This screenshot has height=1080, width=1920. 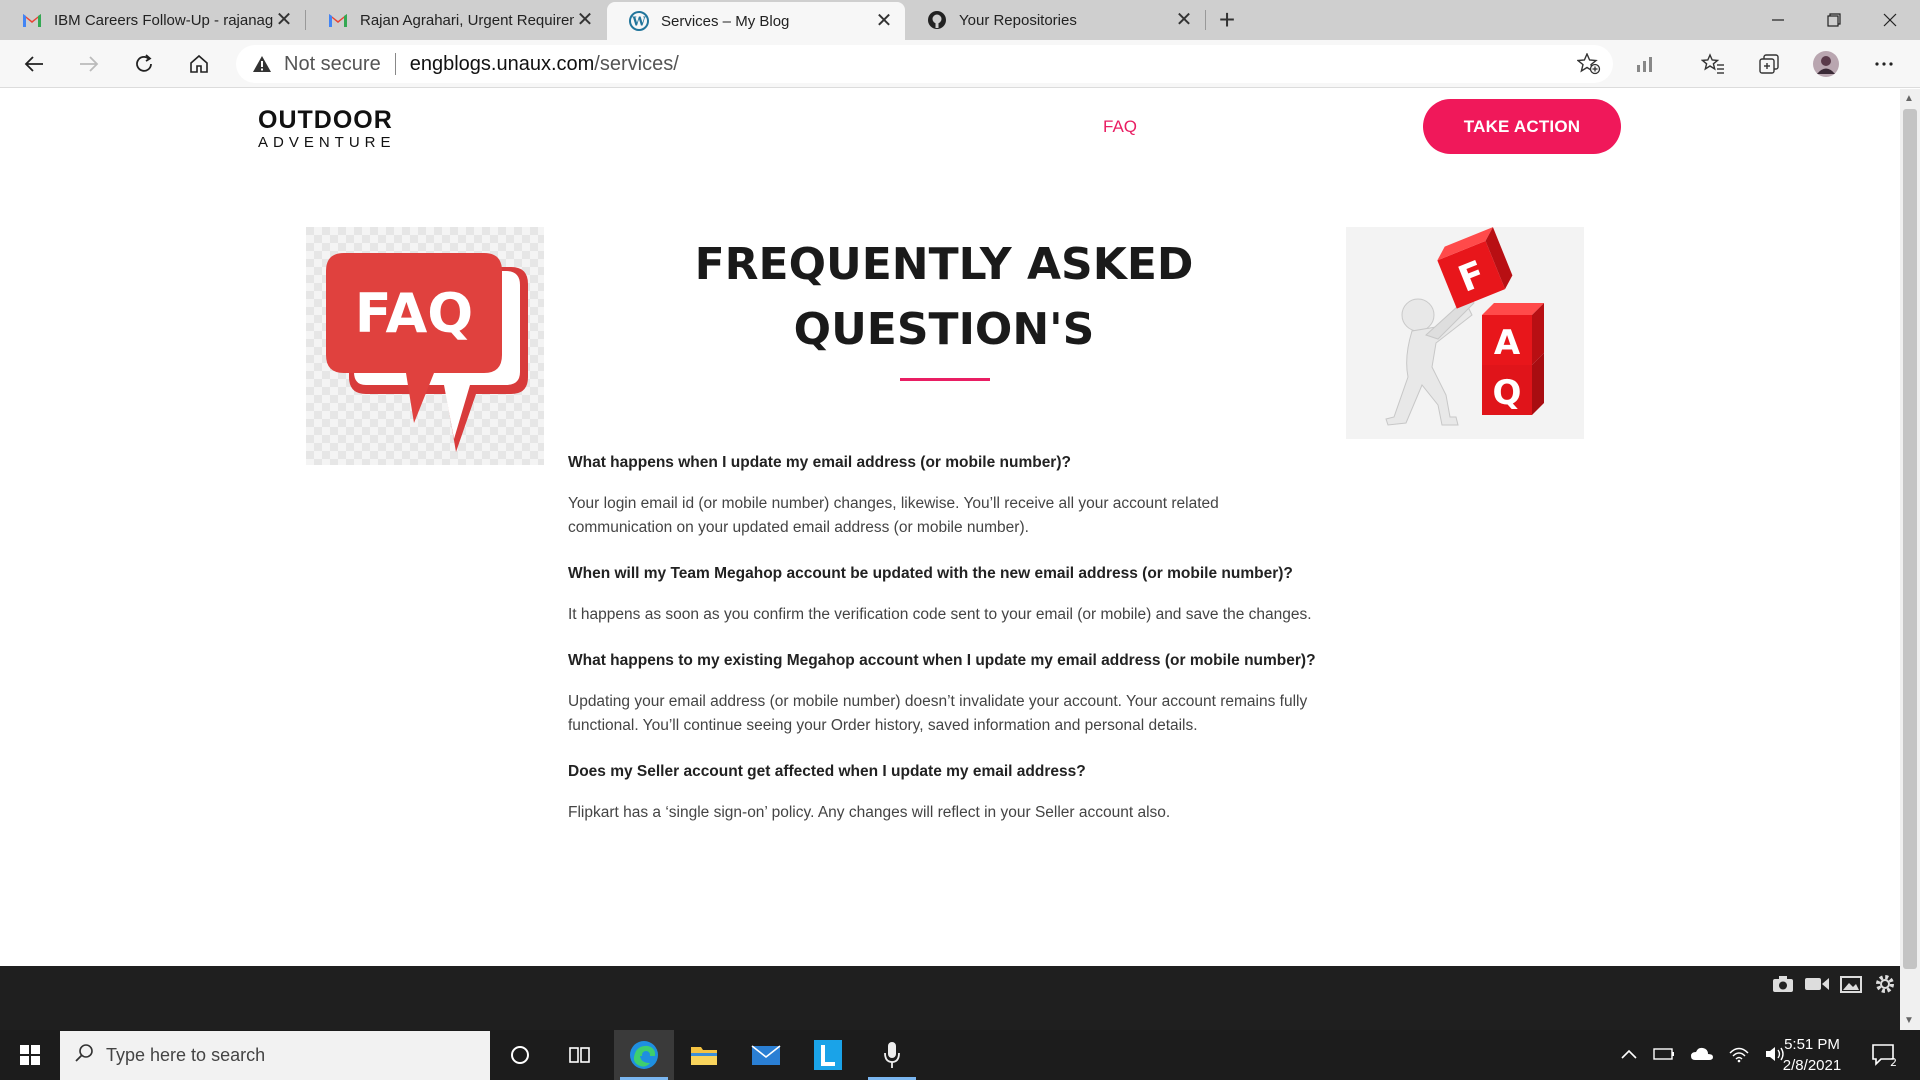 I want to click on faq-speech-bubble-image: FAQ, so click(x=425, y=346).